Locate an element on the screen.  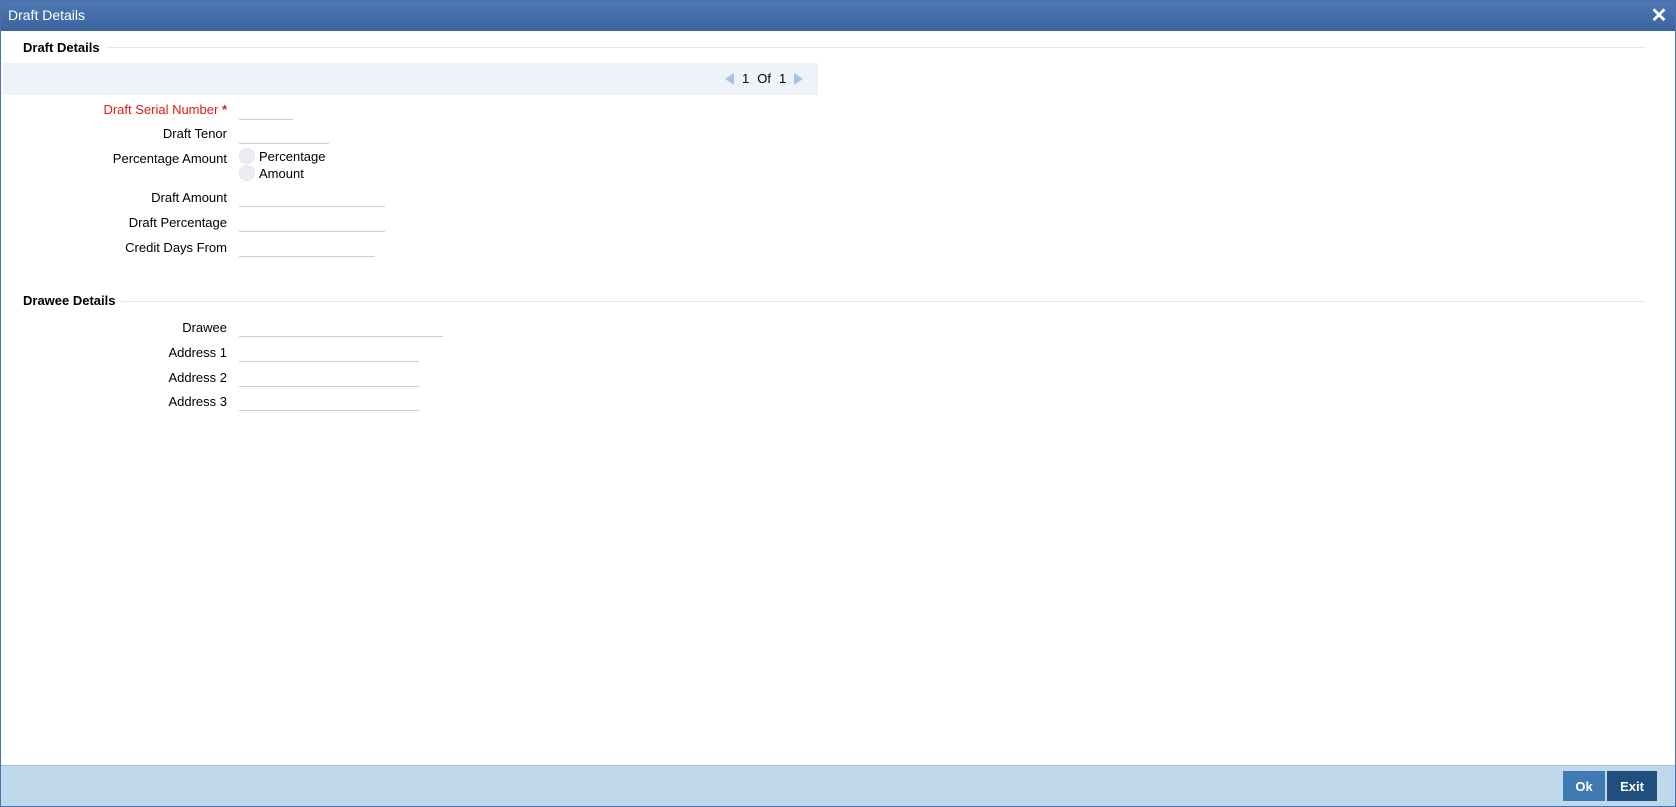
amount-radio-option: Amount is located at coordinates (271, 173).